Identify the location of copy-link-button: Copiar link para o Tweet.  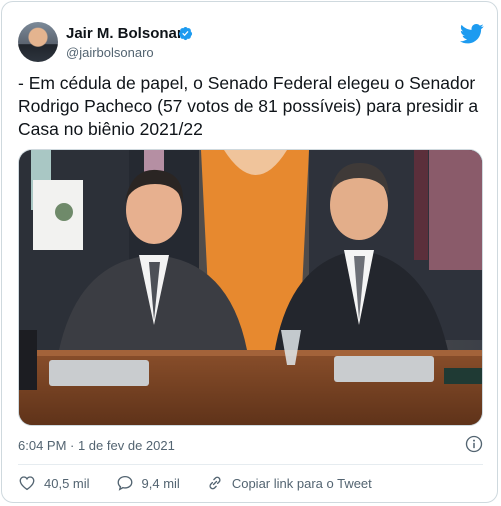
(289, 483).